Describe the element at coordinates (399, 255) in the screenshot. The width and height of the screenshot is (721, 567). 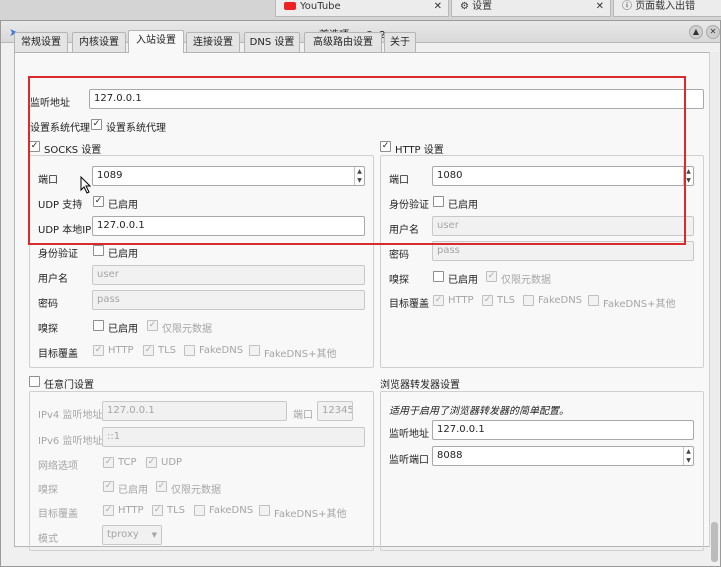
I see `http-pass-label: 密码` at that location.